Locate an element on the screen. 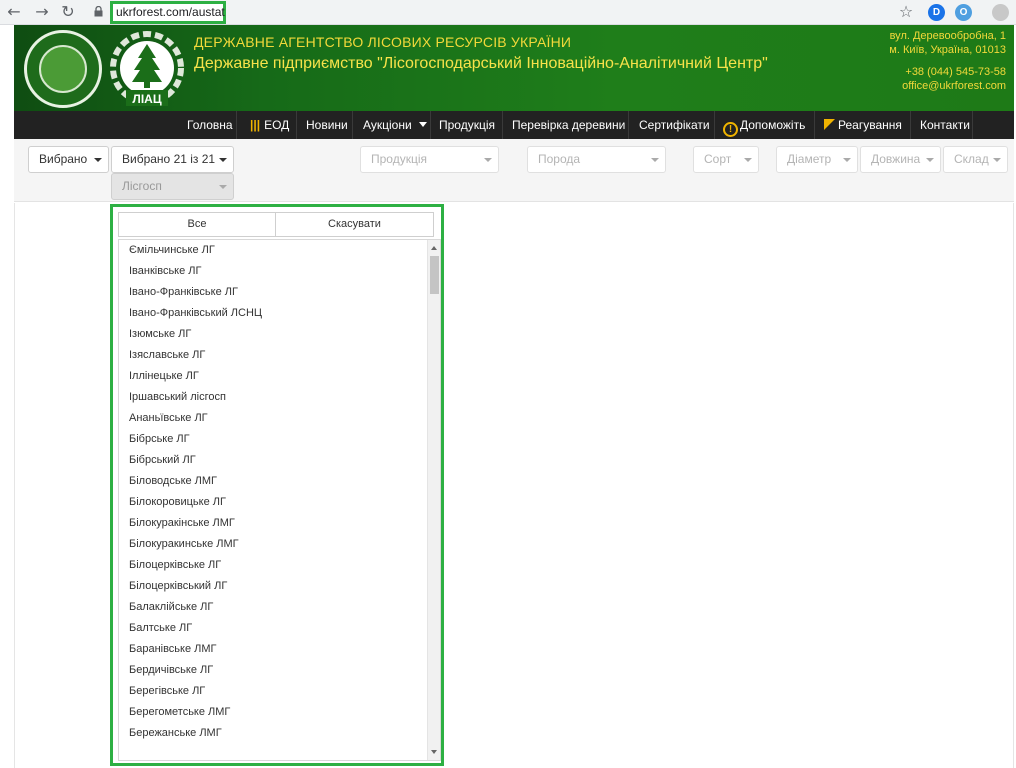 This screenshot has width=1016, height=768. profile-avatar-icon is located at coordinates (1000, 12).